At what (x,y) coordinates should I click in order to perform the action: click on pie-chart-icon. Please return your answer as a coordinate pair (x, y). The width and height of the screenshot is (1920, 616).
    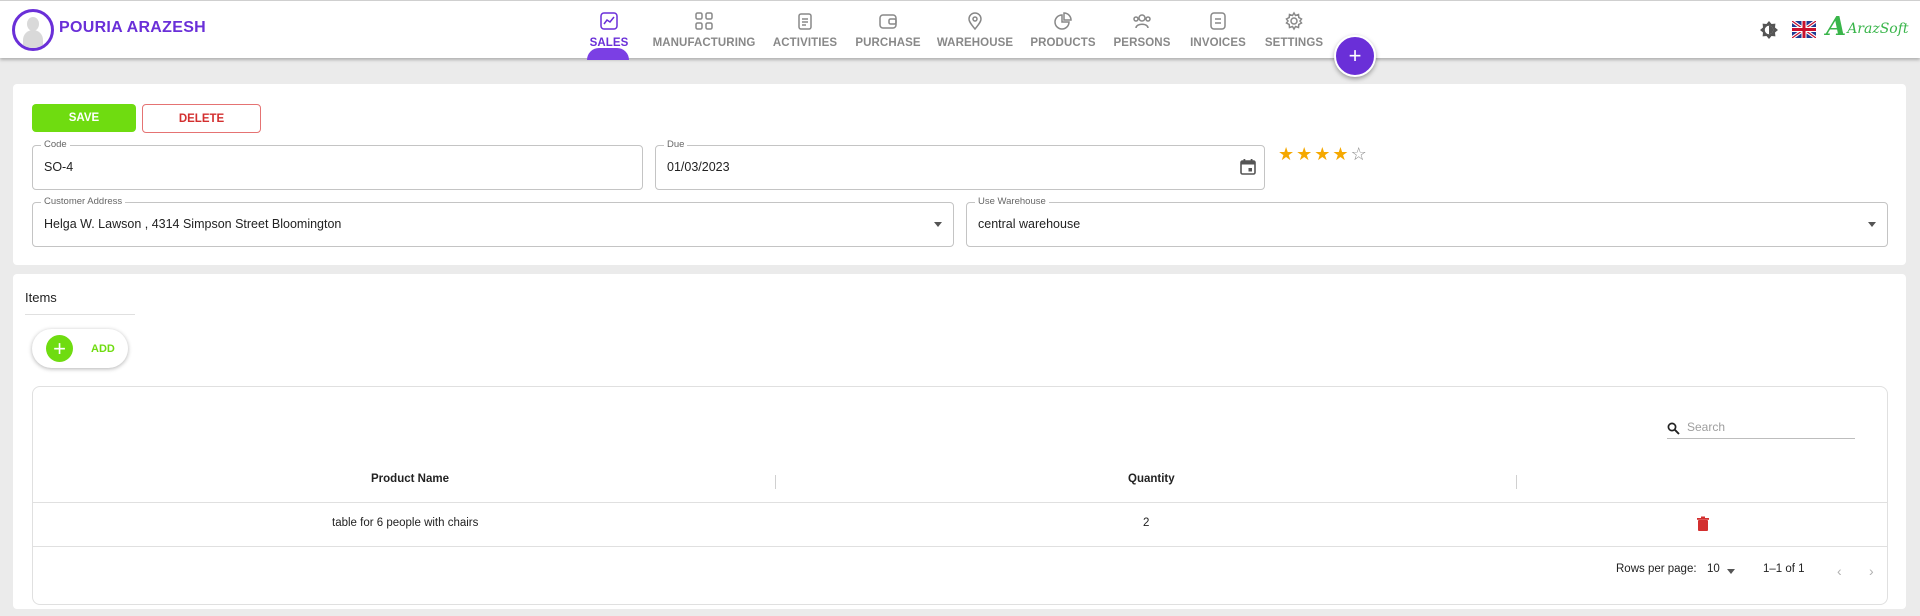
    Looking at the image, I should click on (1063, 21).